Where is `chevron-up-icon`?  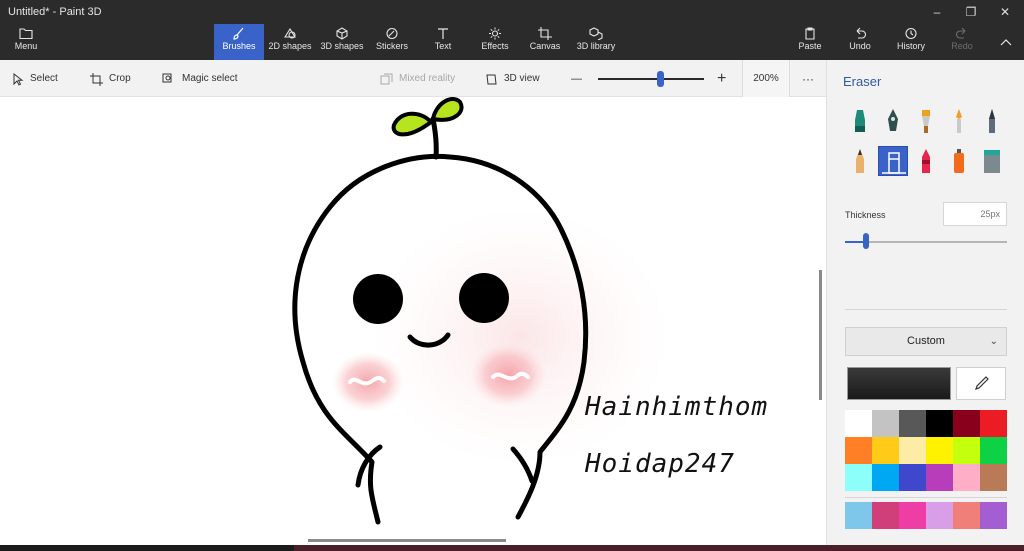 chevron-up-icon is located at coordinates (1006, 42).